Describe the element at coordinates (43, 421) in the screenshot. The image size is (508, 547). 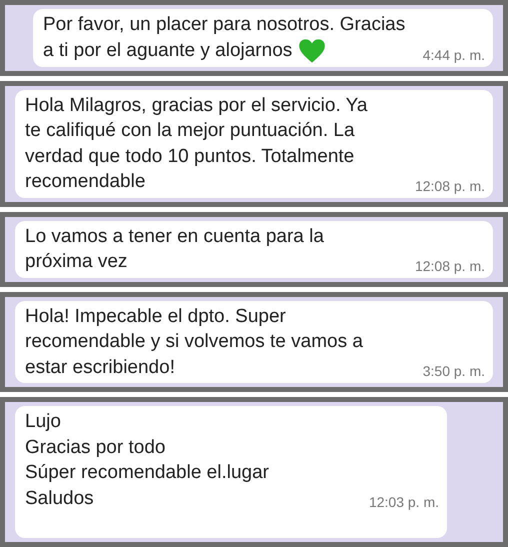
I see `message-text: Lujo` at that location.